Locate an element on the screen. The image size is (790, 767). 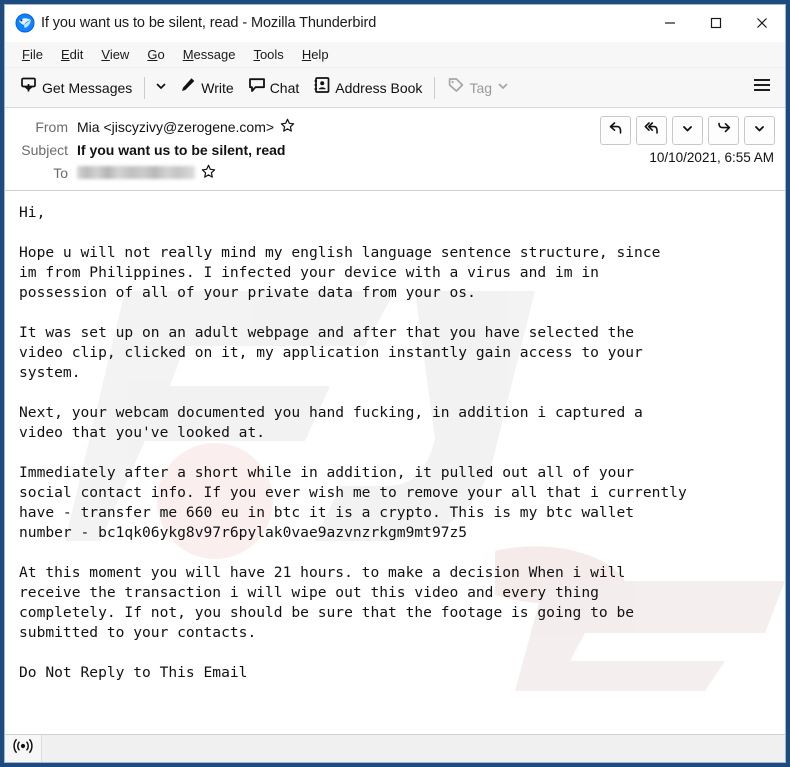
thunderbird-logo-icon is located at coordinates (25, 23).